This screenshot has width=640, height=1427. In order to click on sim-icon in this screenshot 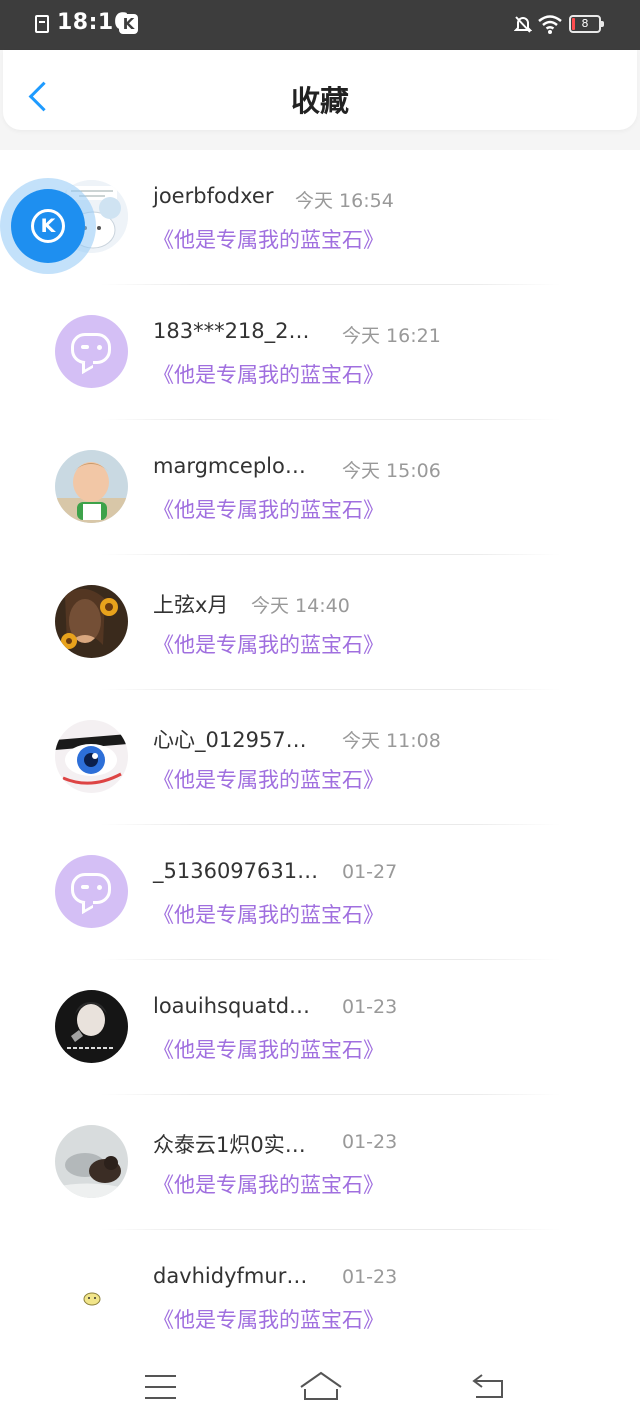, I will do `click(42, 24)`.